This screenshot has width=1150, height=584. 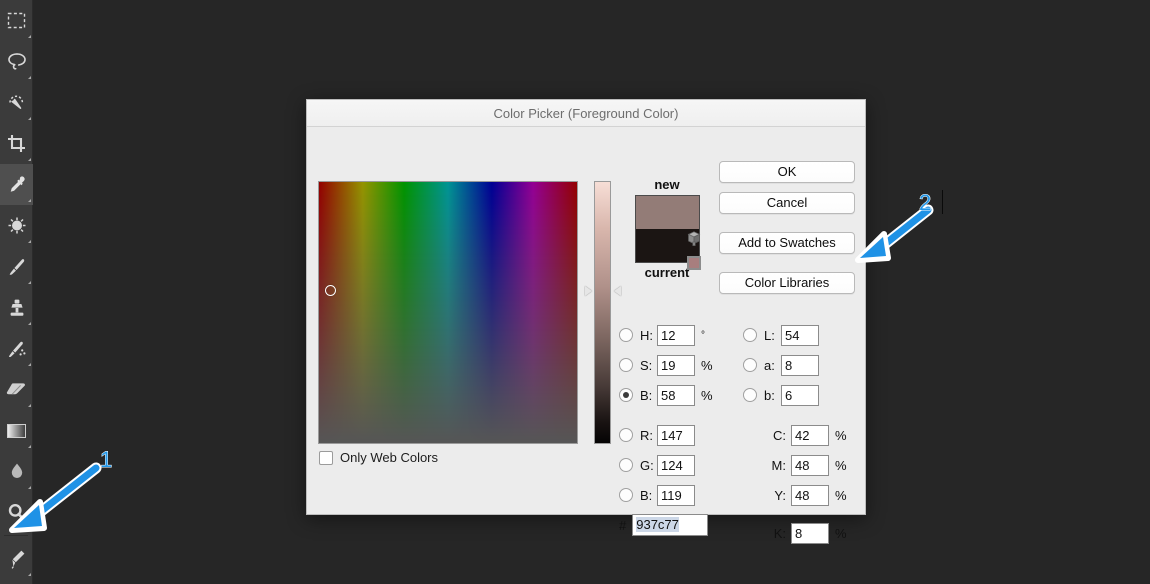 I want to click on field-row-black: K: %, so click(x=795, y=533).